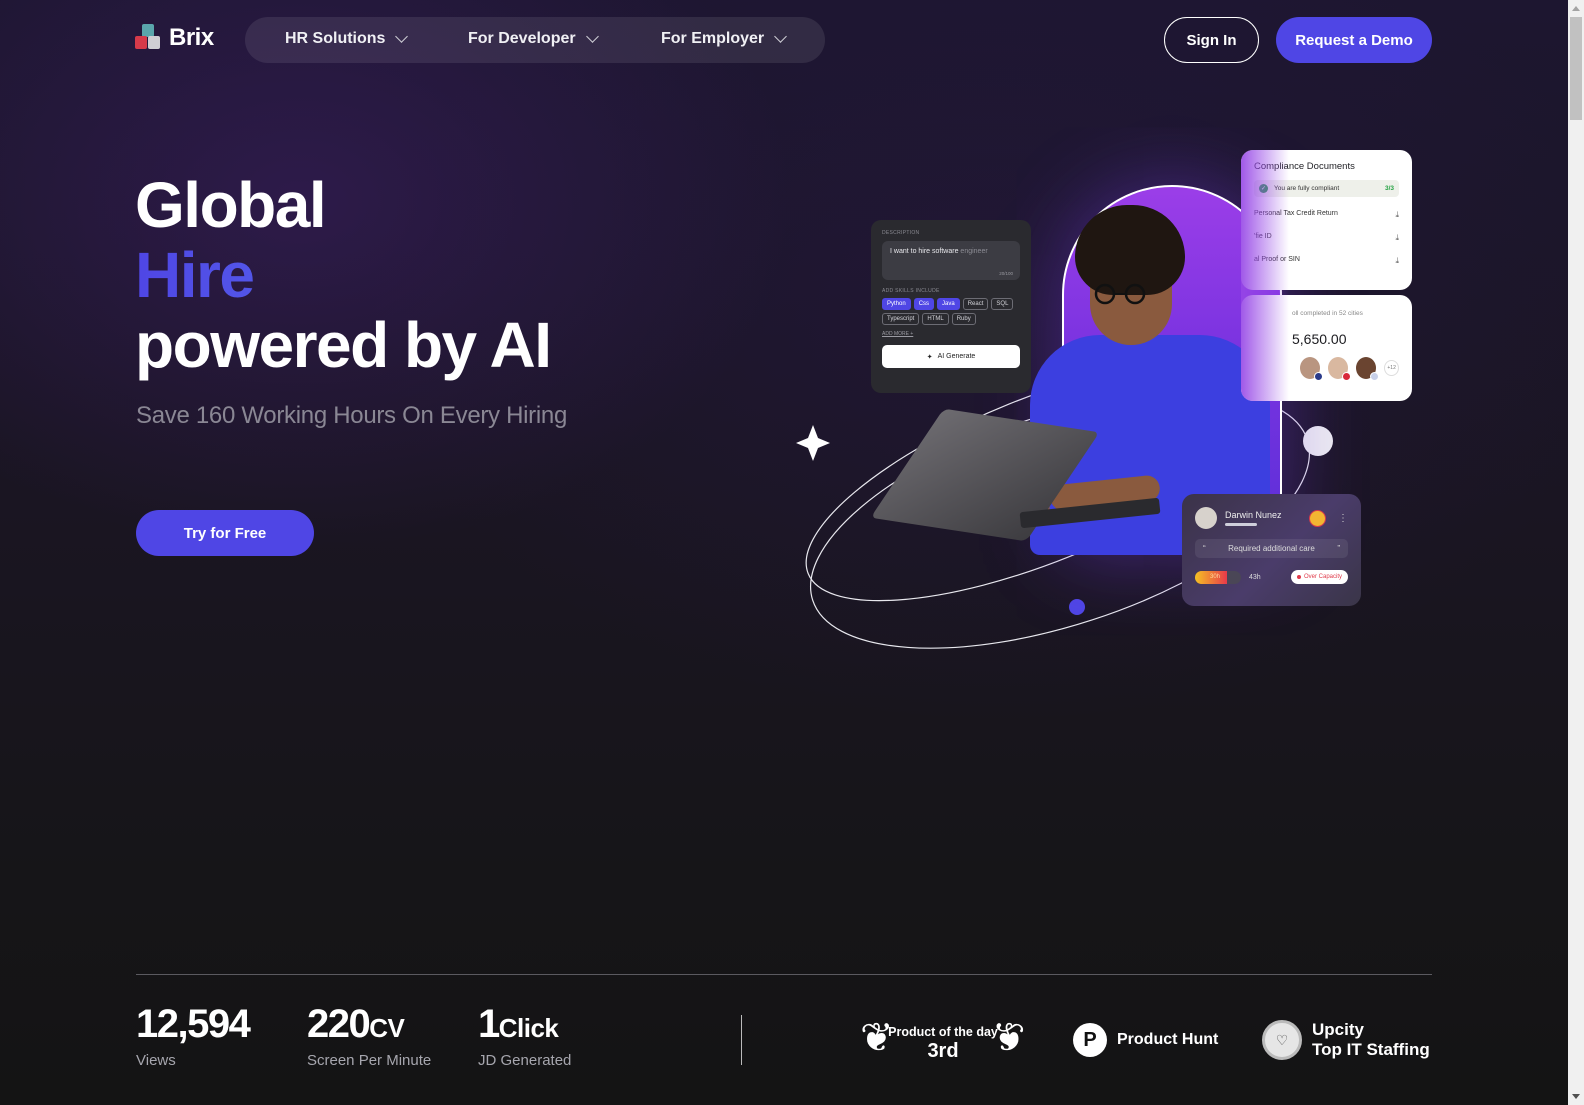 The image size is (1584, 1105). What do you see at coordinates (1576, 552) in the screenshot?
I see `vertical-scrollbar` at bounding box center [1576, 552].